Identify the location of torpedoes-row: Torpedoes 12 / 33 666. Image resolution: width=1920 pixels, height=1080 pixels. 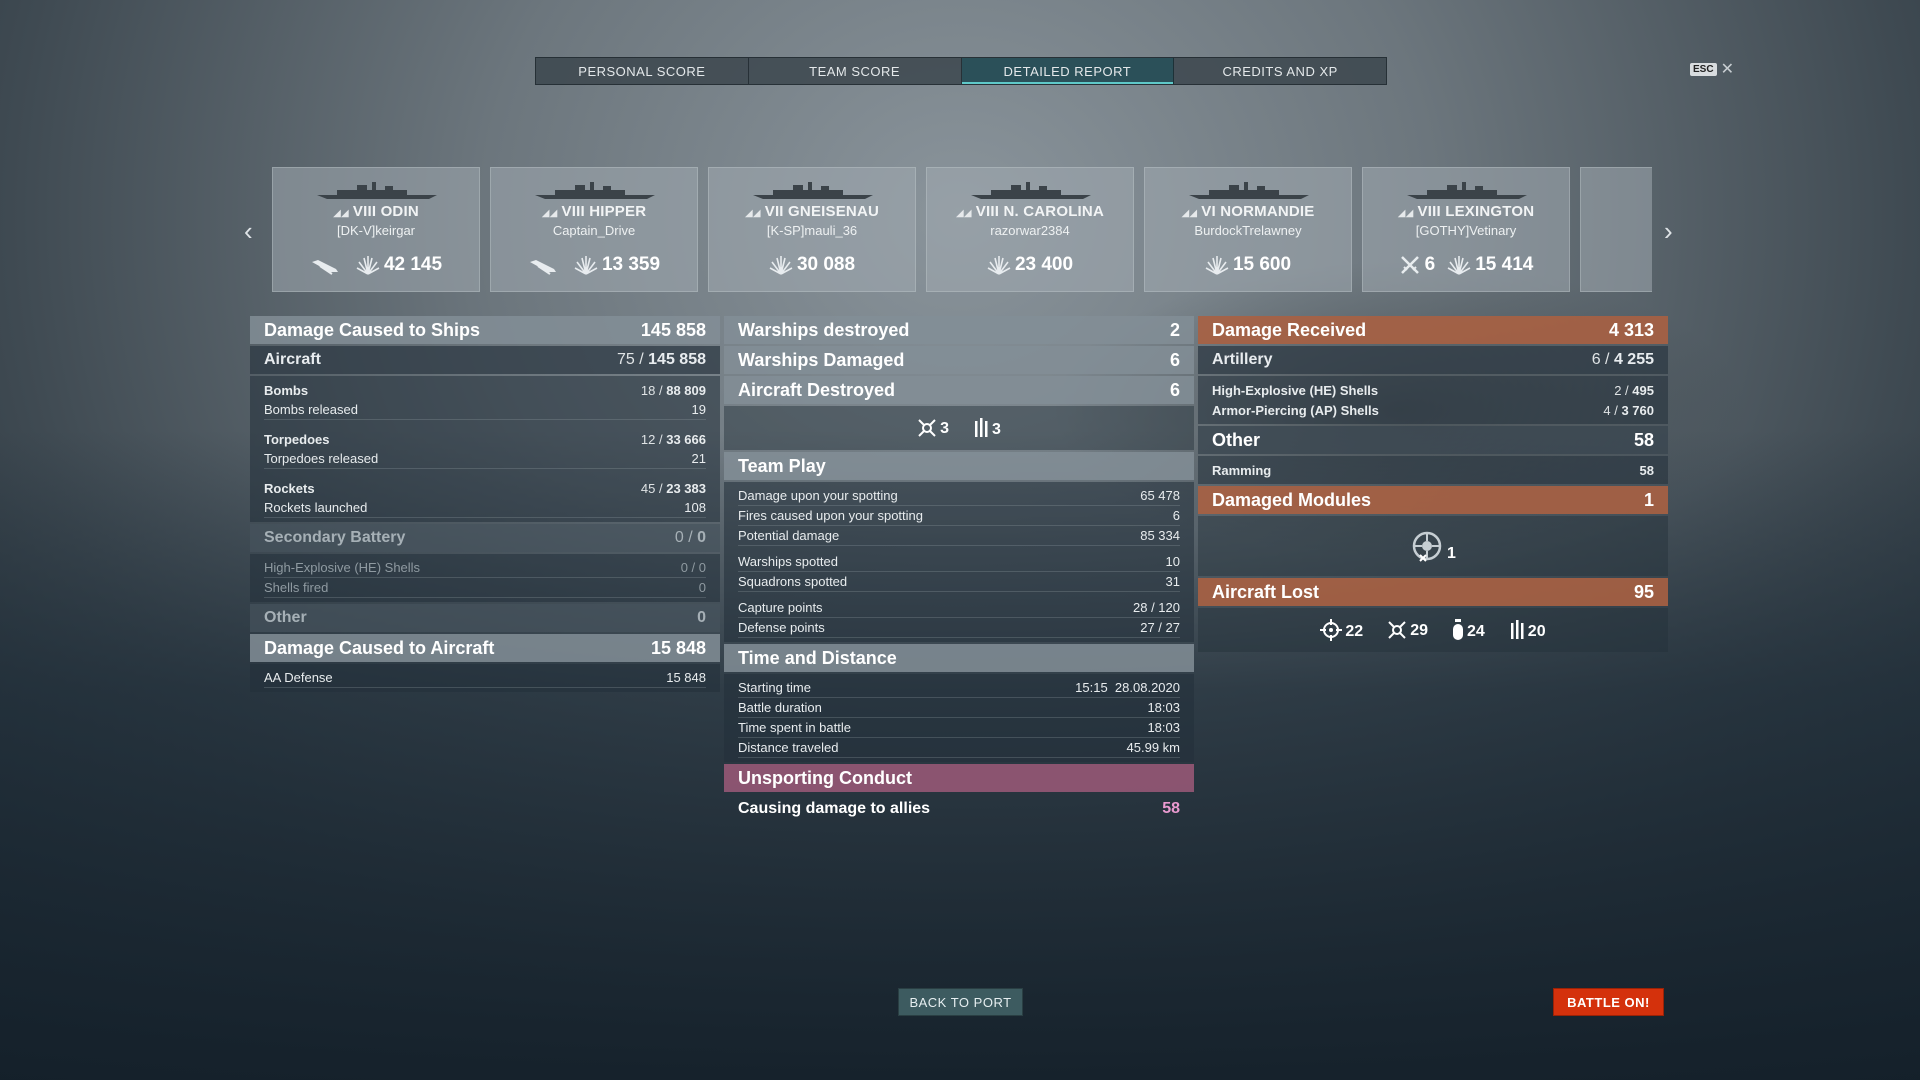
(485, 439).